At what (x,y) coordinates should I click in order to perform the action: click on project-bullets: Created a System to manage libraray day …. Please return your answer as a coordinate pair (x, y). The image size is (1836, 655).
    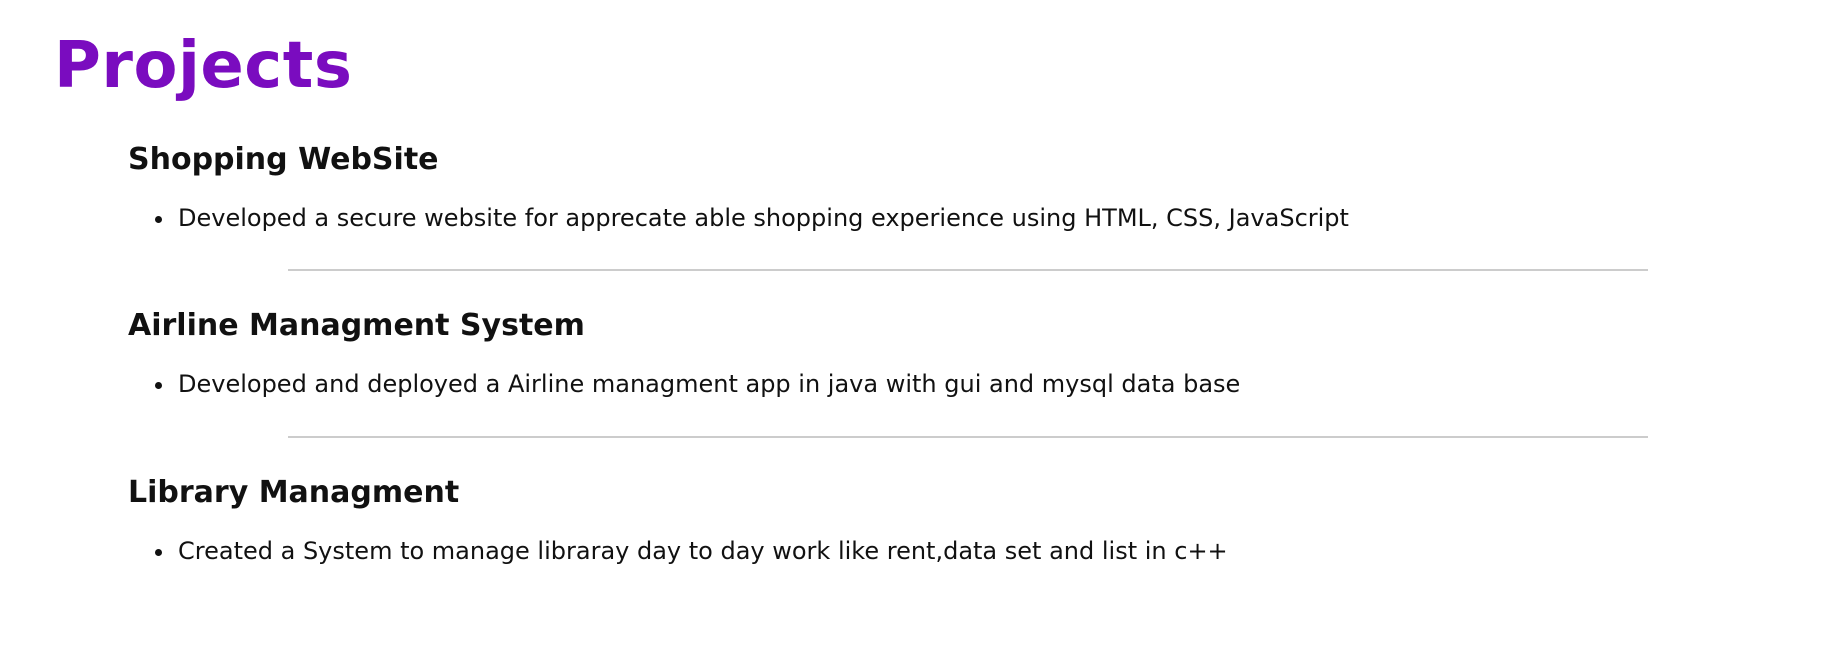
    Looking at the image, I should click on (888, 551).